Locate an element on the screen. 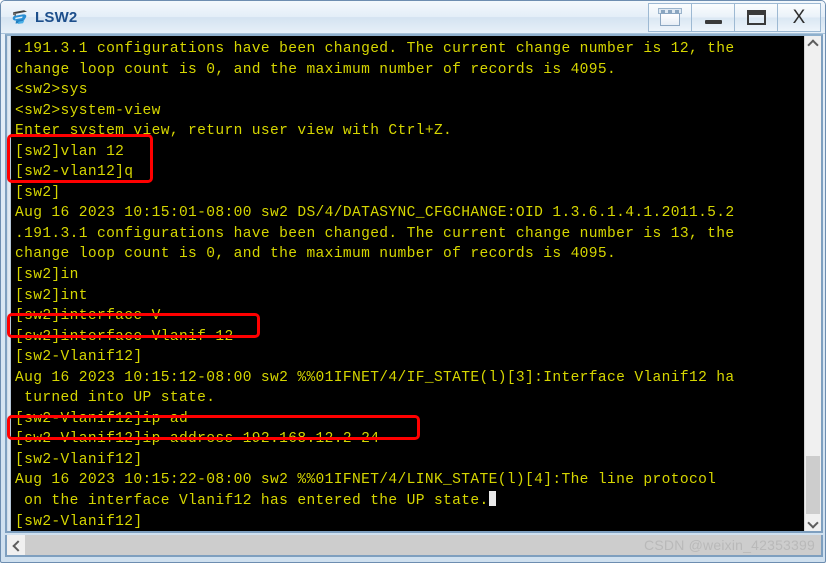  minimize-button is located at coordinates (713, 17).